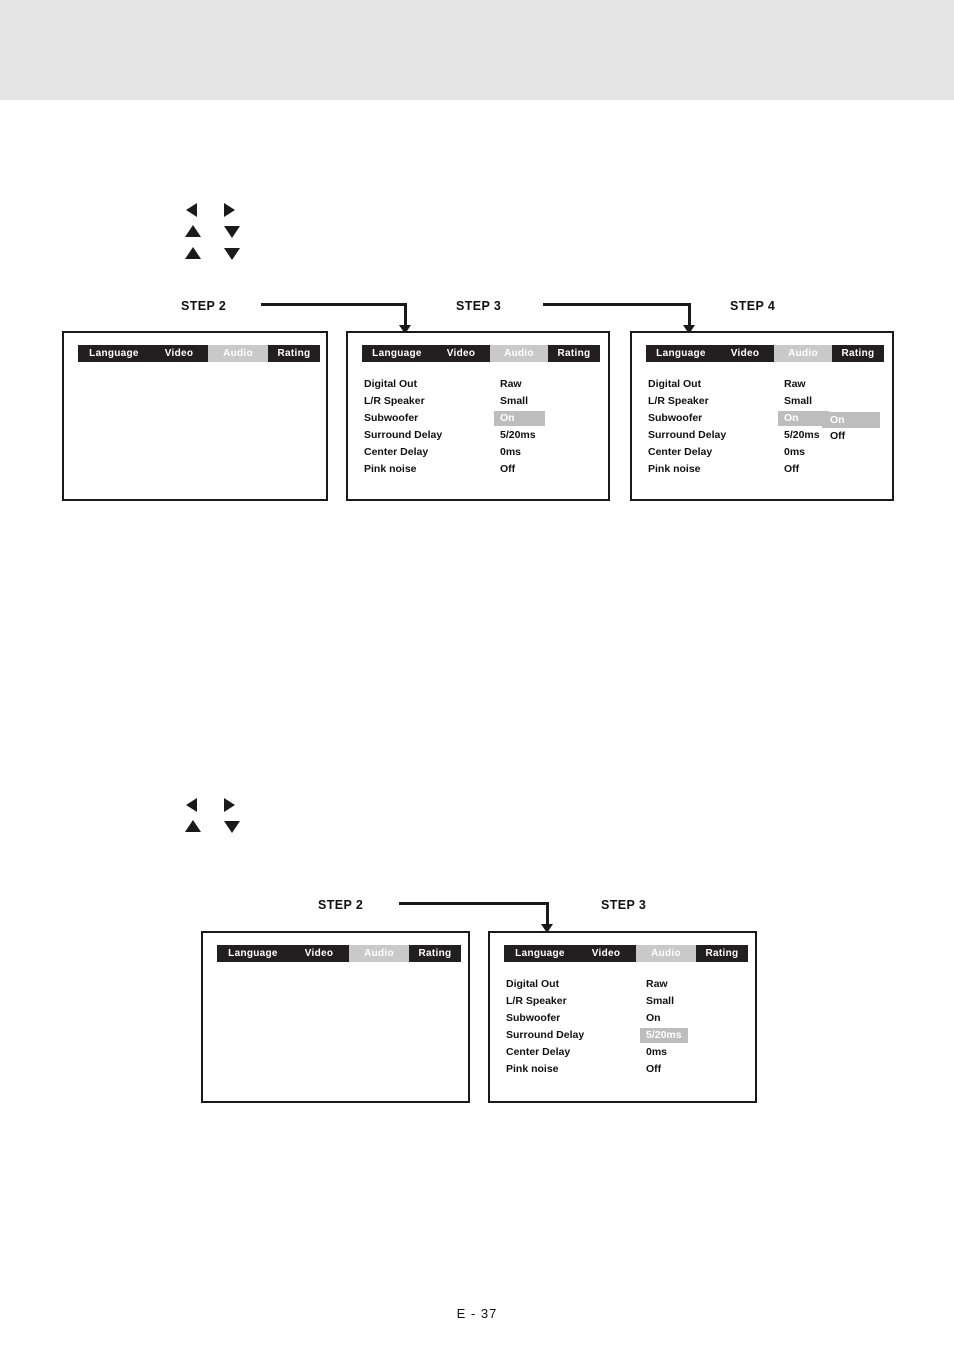 The width and height of the screenshot is (954, 1348). I want to click on osd-screen-top-step2: Language Video Audio Rating, so click(195, 416).